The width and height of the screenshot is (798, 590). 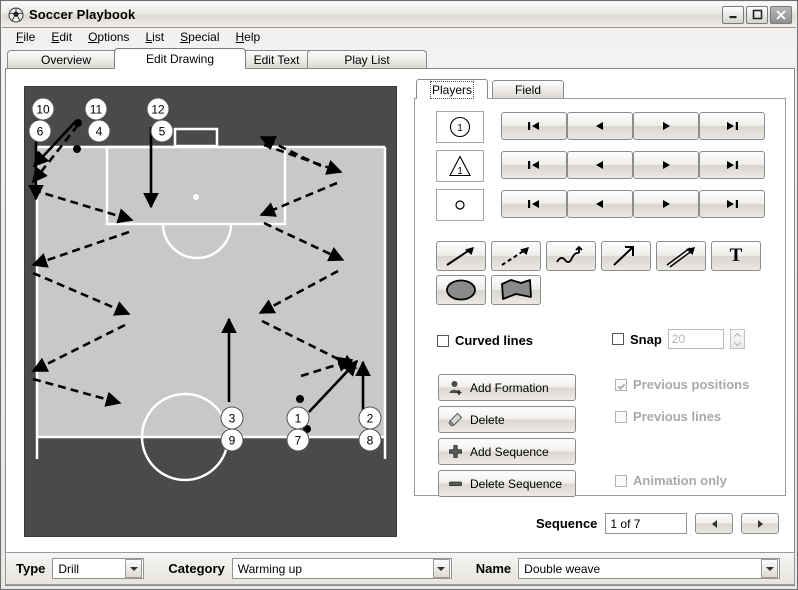 I want to click on nav-player-next, so click(x=666, y=126).